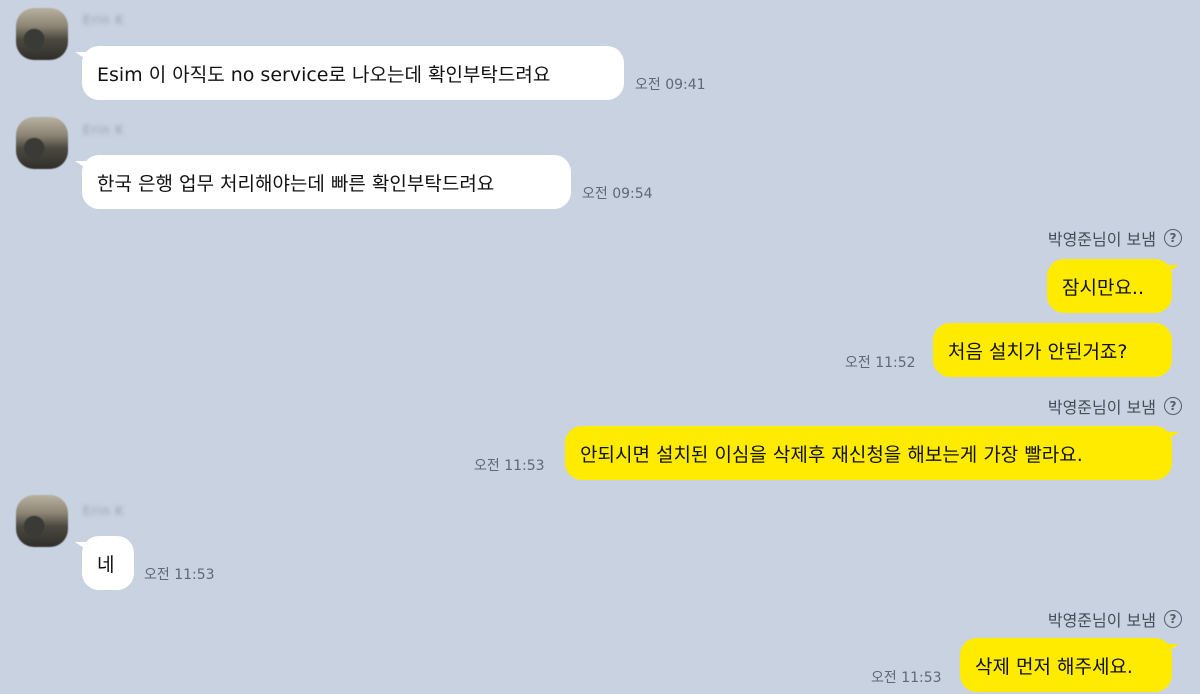 This screenshot has height=694, width=1200. What do you see at coordinates (617, 194) in the screenshot?
I see `message-time: 오전 09:54` at bounding box center [617, 194].